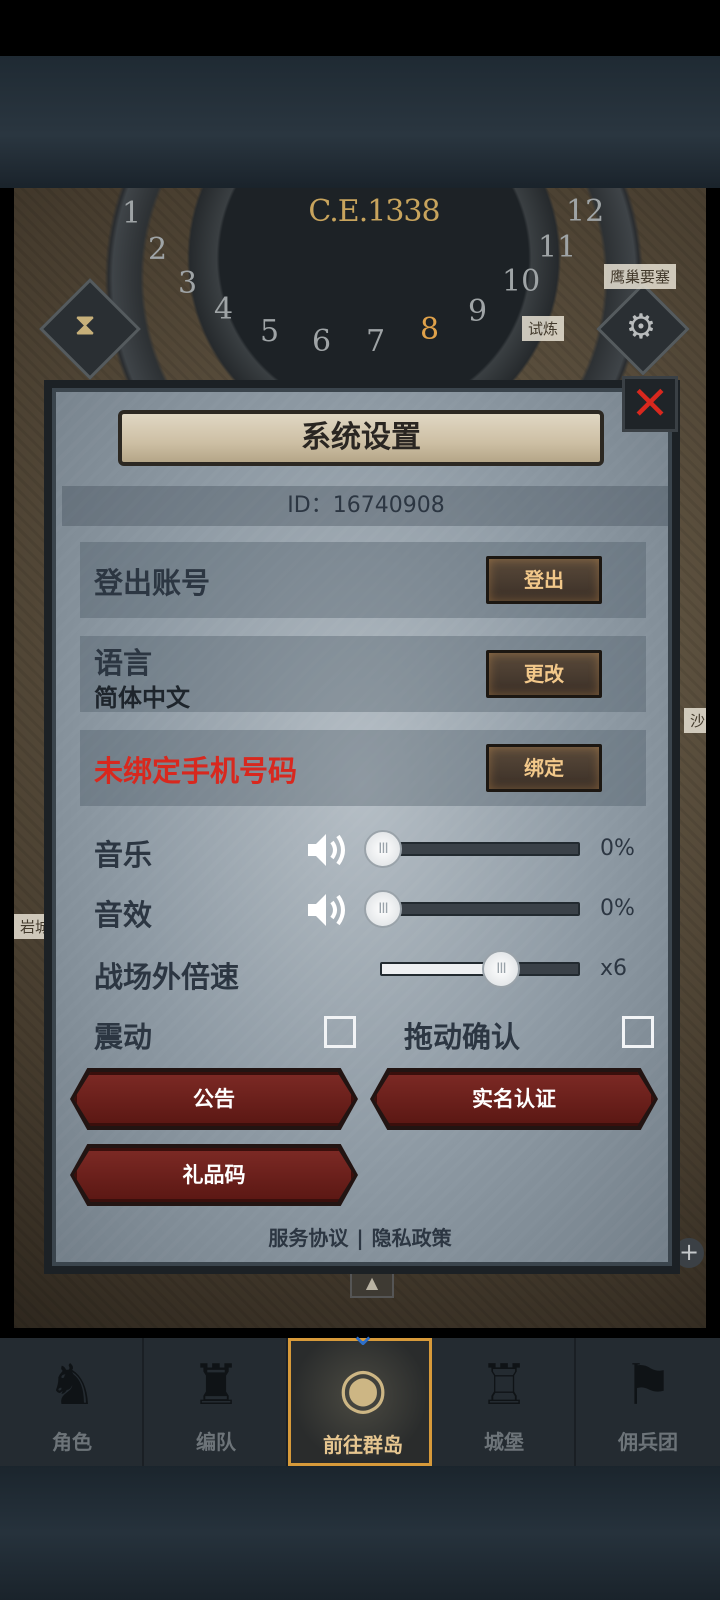 The image size is (720, 1600). What do you see at coordinates (196, 771) in the screenshot?
I see `phone-unbound-warning: 未绑定手机号码` at bounding box center [196, 771].